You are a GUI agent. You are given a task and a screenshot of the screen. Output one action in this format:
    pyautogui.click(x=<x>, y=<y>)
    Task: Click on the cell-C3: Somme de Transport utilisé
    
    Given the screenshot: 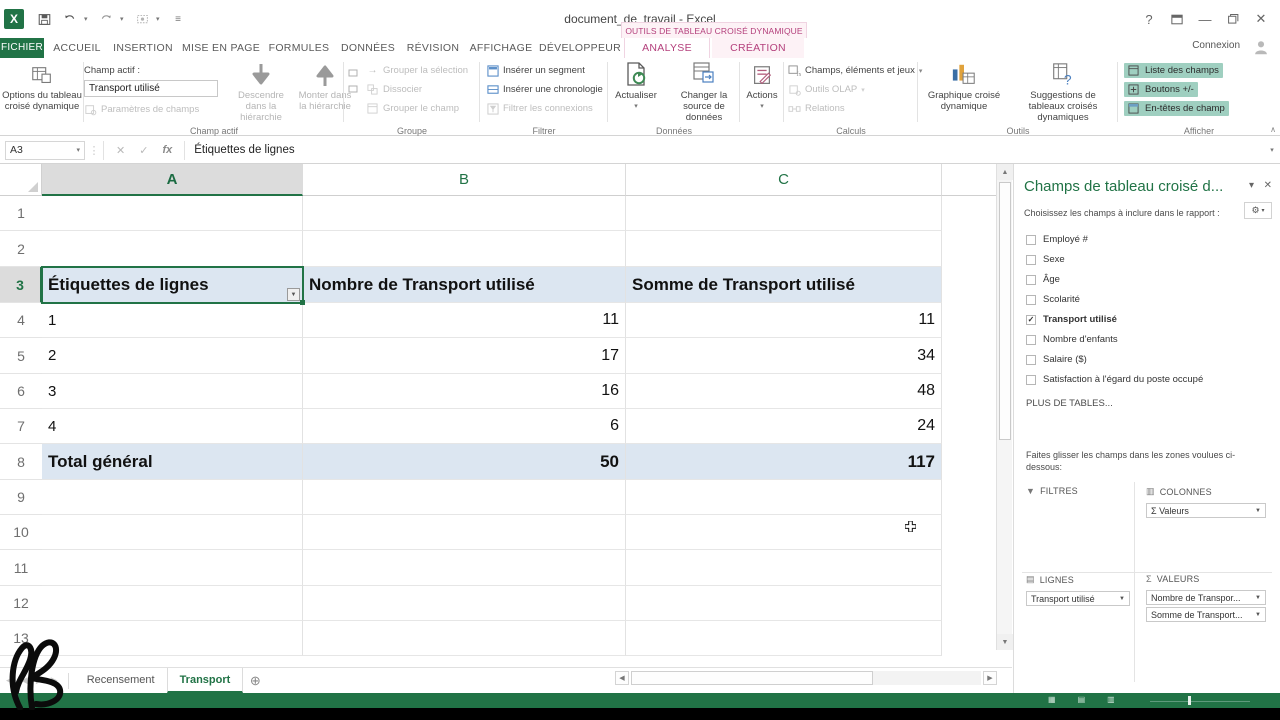 What is the action you would take?
    pyautogui.click(x=784, y=285)
    